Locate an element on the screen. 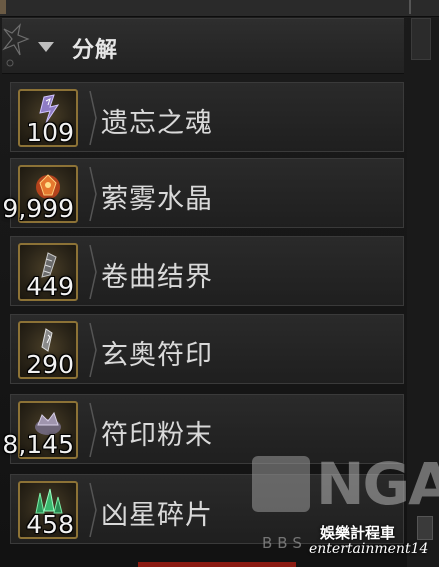  item-count: 290 is located at coordinates (50, 364).